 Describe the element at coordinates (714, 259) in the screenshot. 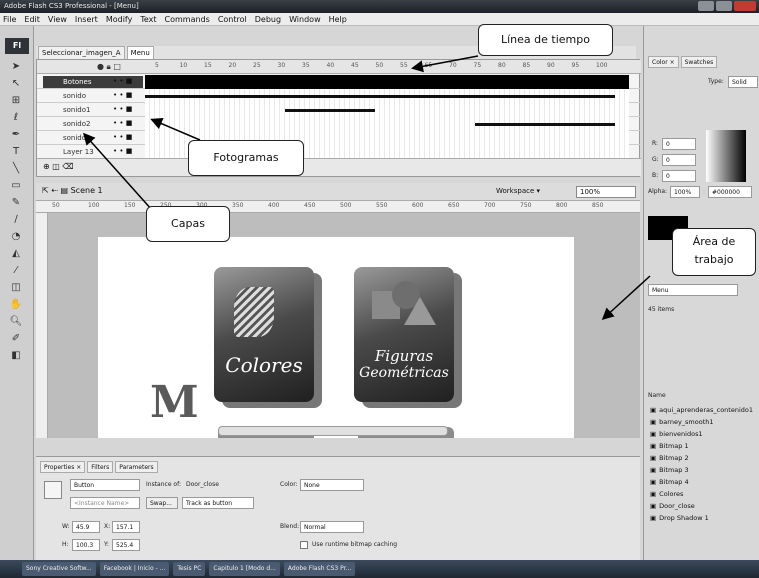

I see `work-area-callout-line2: trabajo` at that location.